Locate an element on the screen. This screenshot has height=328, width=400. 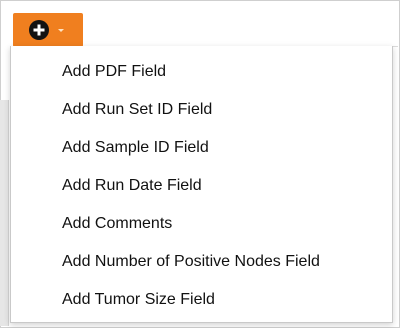
menu-item-add-tumor-size-field: Add Tumor Size Field is located at coordinates (201, 300).